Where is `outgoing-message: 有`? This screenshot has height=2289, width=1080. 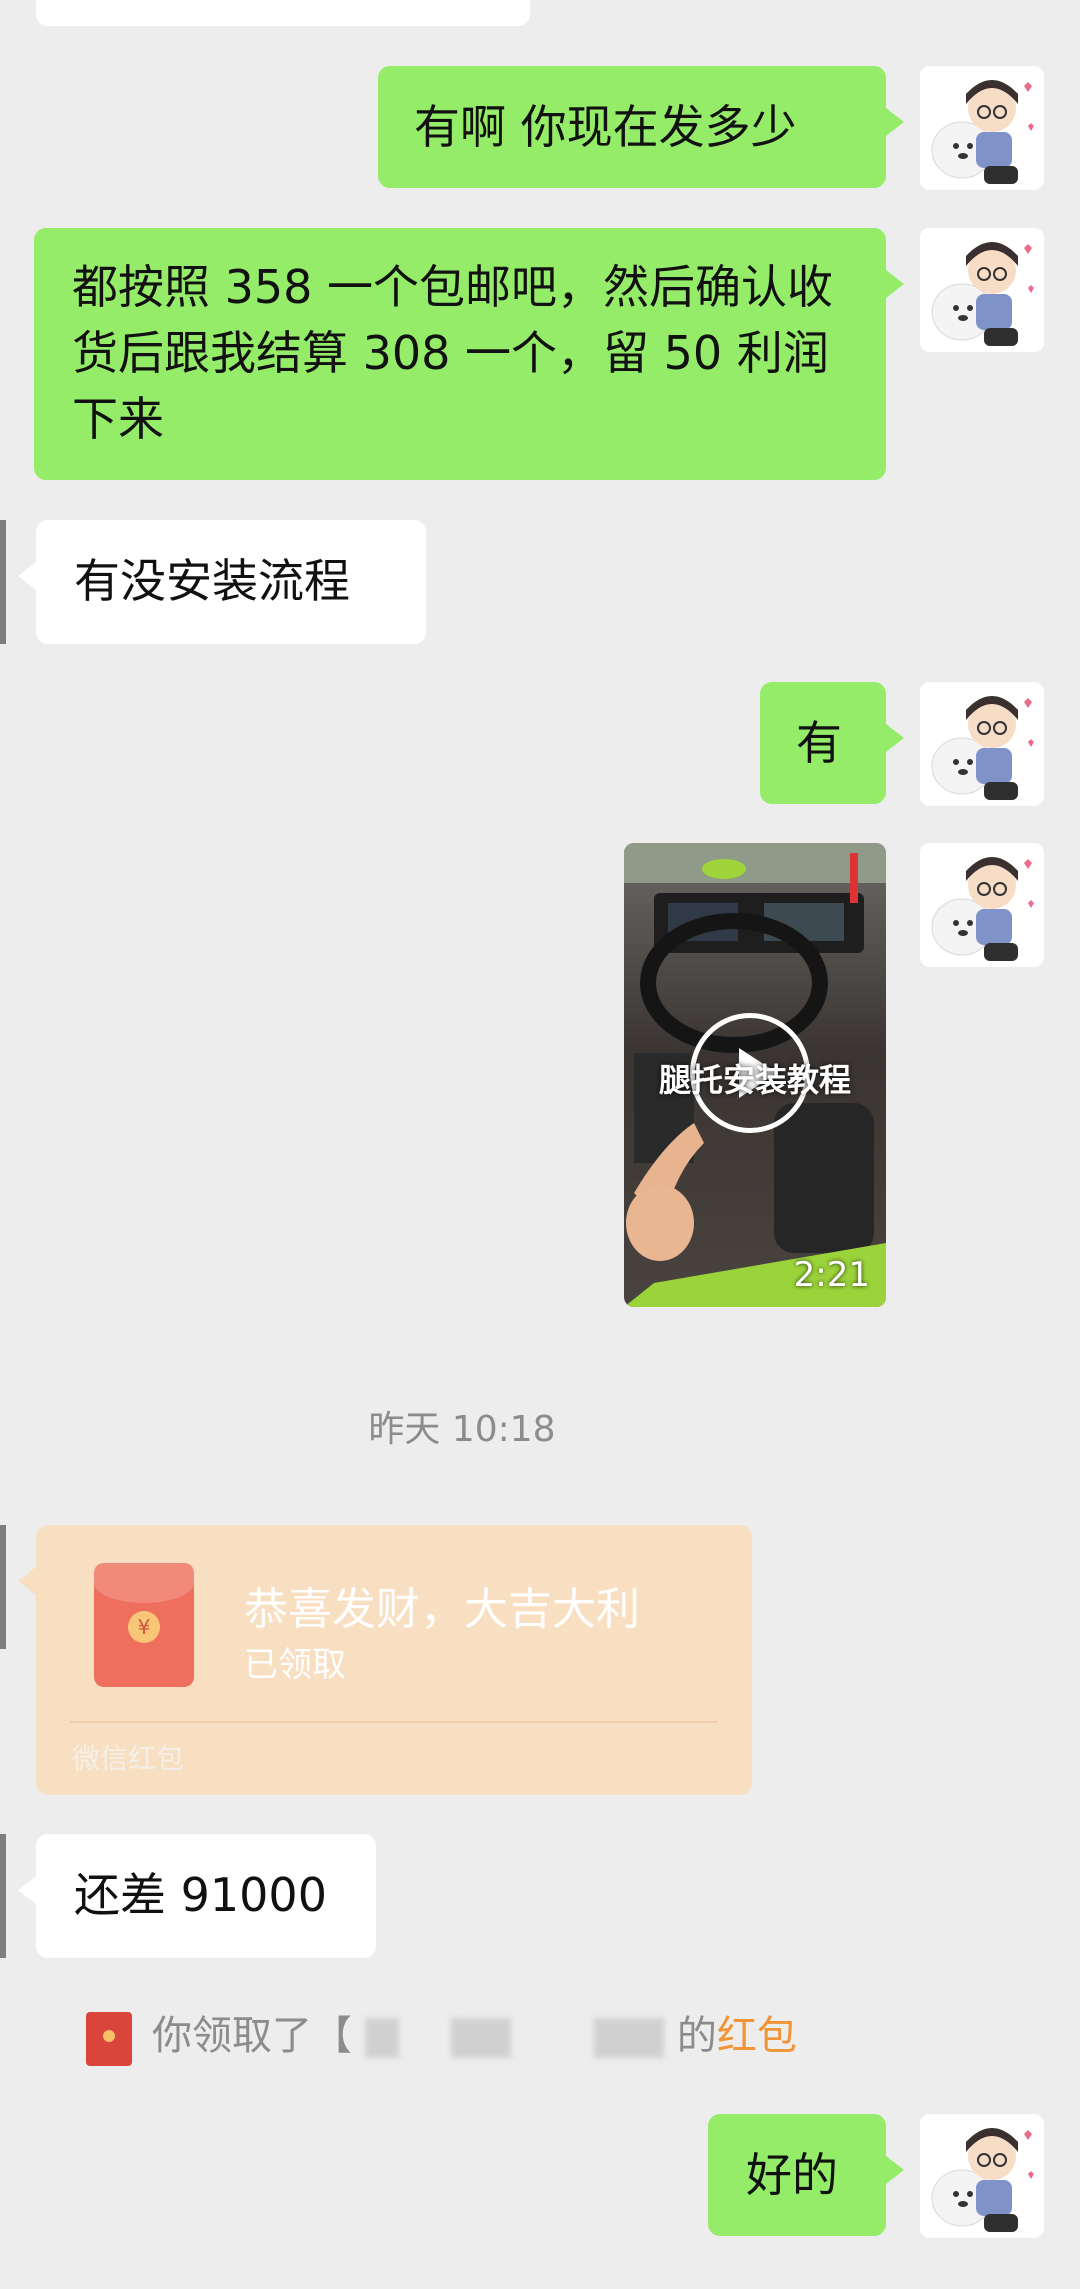 outgoing-message: 有 is located at coordinates (832, 743).